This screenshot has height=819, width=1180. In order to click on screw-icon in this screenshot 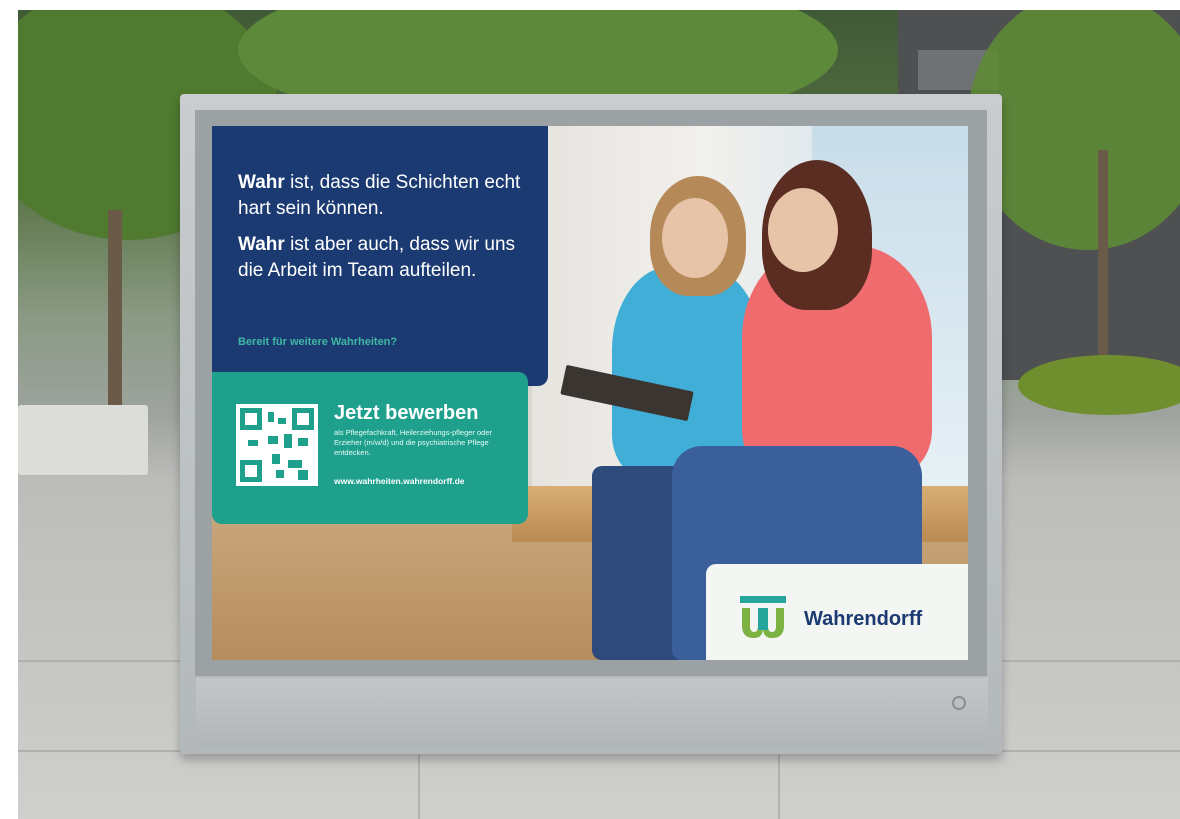, I will do `click(959, 703)`.